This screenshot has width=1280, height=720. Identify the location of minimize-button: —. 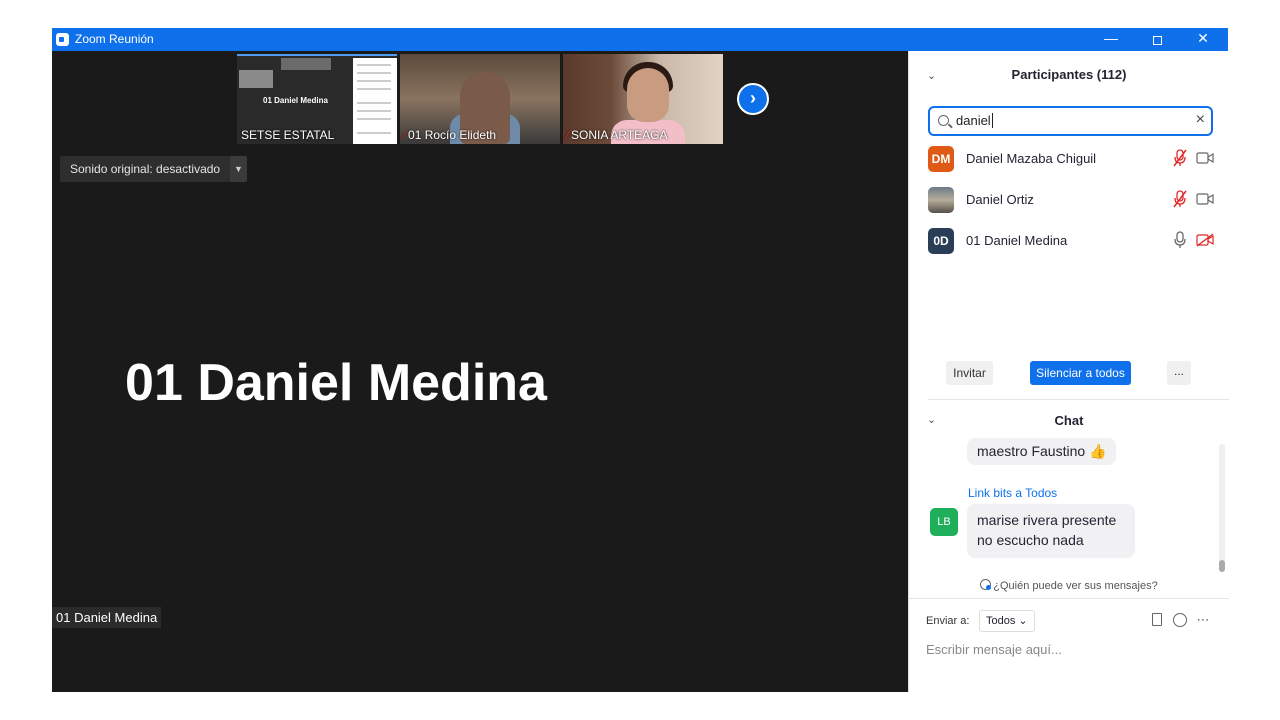
(1111, 39).